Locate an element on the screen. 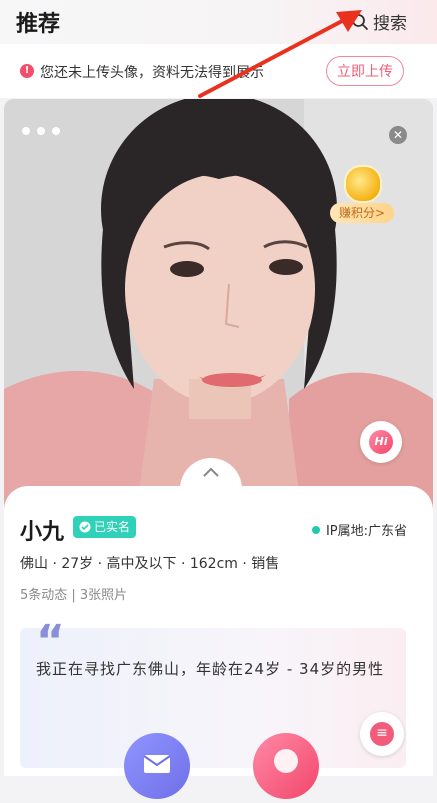 The height and width of the screenshot is (803, 437). chat-button: ≡ is located at coordinates (382, 734).